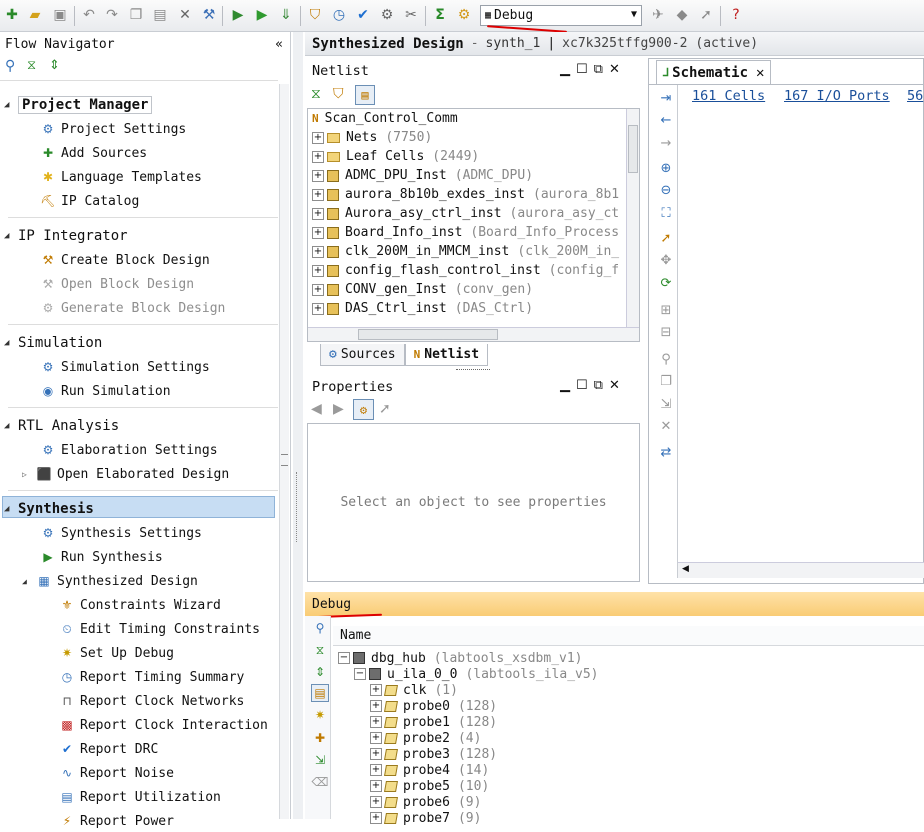 Image resolution: width=924 pixels, height=832 pixels. What do you see at coordinates (121, 533) in the screenshot?
I see `nav-synthesis-settings: ⚙ Synthesis Settings` at bounding box center [121, 533].